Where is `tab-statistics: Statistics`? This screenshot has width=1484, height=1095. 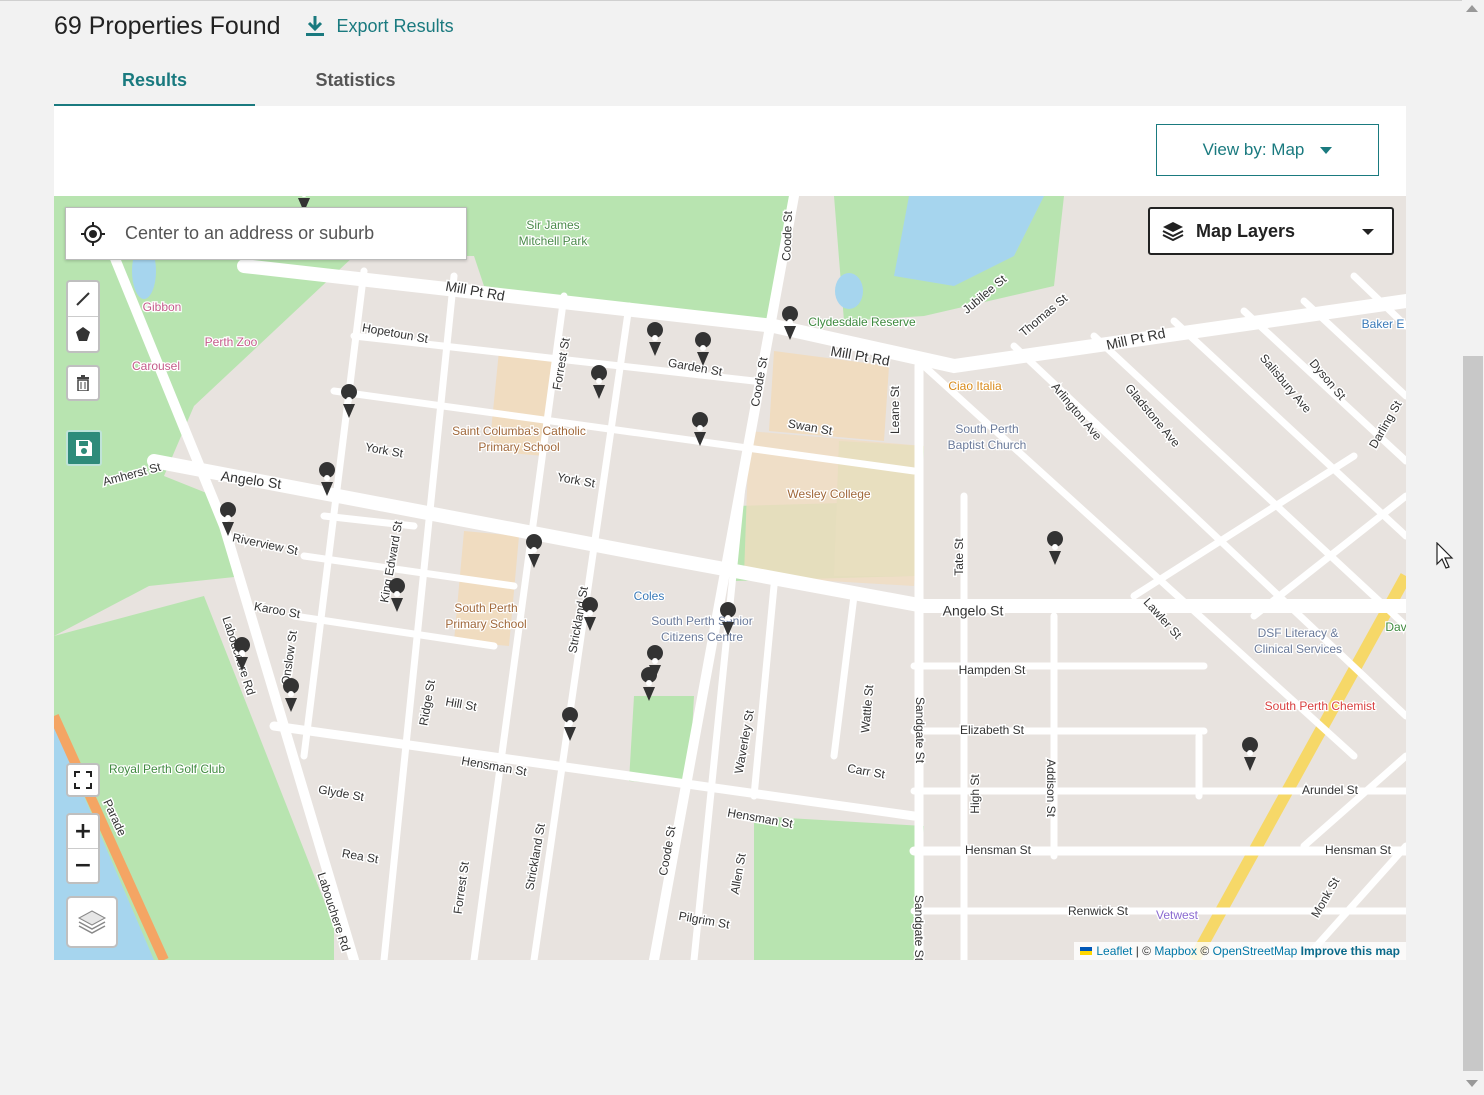 tab-statistics: Statistics is located at coordinates (355, 84).